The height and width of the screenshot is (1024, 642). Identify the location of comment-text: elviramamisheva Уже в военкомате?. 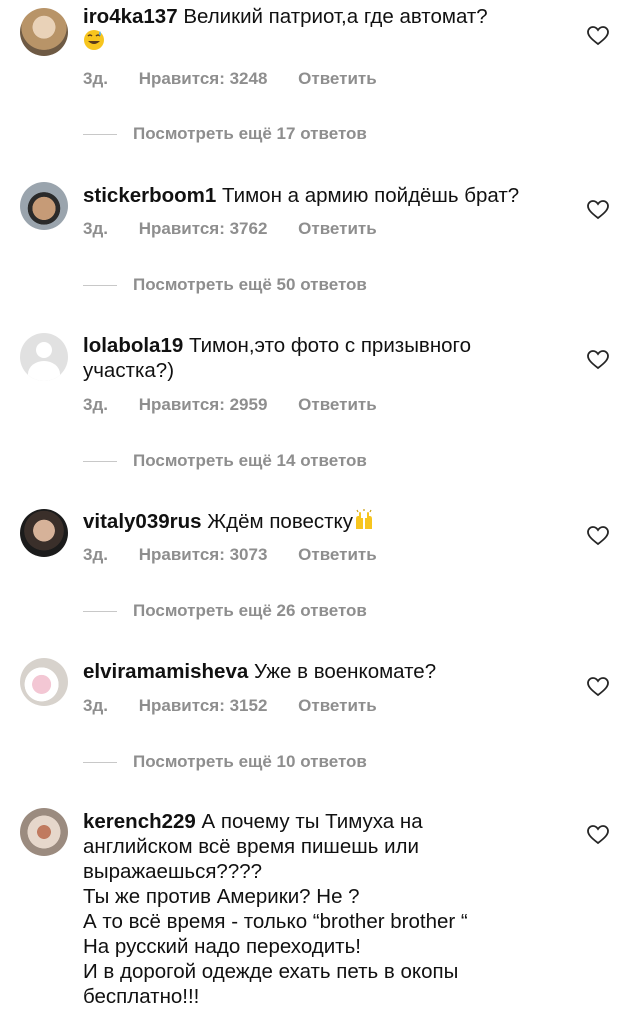
(305, 671).